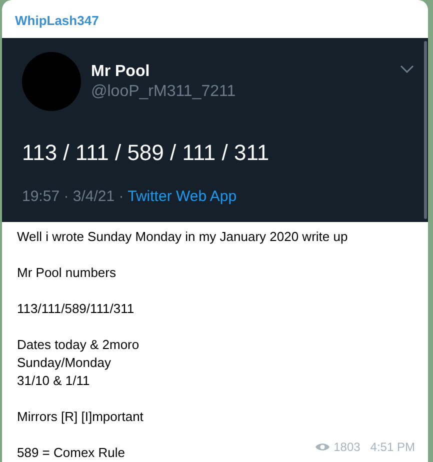  I want to click on tweet-handle: @looP_rM311_7211, so click(163, 92).